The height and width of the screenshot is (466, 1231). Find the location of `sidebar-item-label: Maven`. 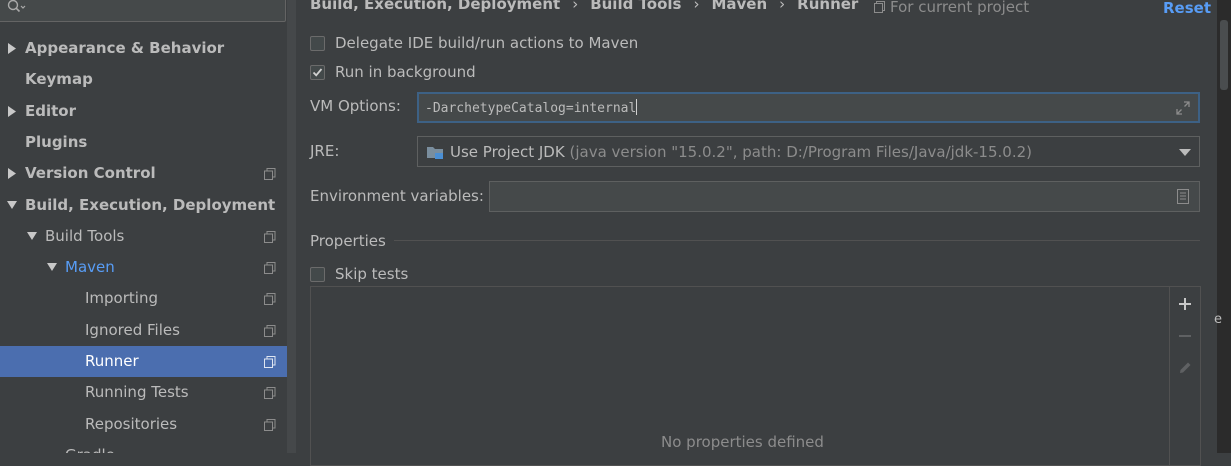

sidebar-item-label: Maven is located at coordinates (90, 267).